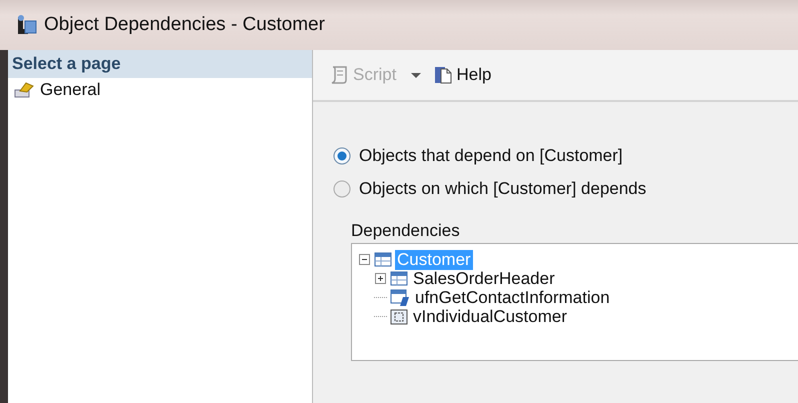 The image size is (798, 403). Describe the element at coordinates (490, 316) in the screenshot. I see `tree-item: vIndividualCustomer` at that location.